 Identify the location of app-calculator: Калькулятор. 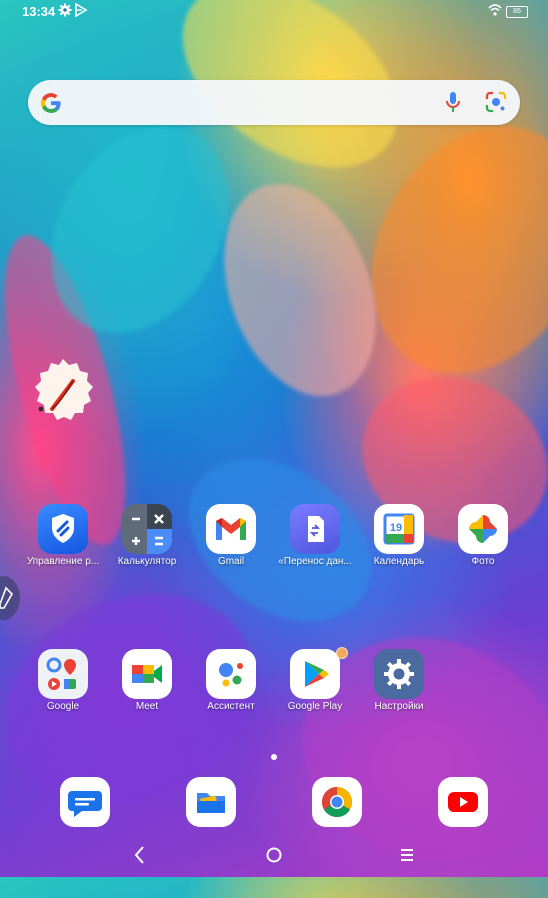
(147, 542).